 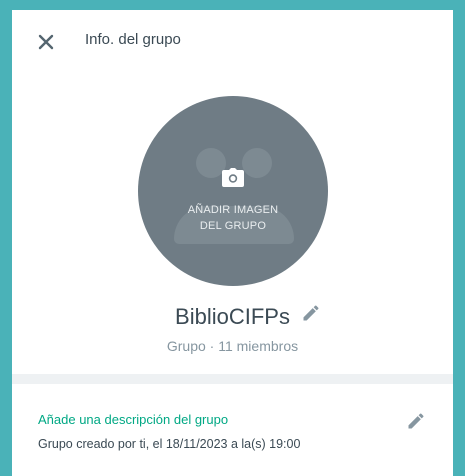 What do you see at coordinates (233, 218) in the screenshot?
I see `add-group-image-label: AÑADIR IMAGEN DEL GRUPO` at bounding box center [233, 218].